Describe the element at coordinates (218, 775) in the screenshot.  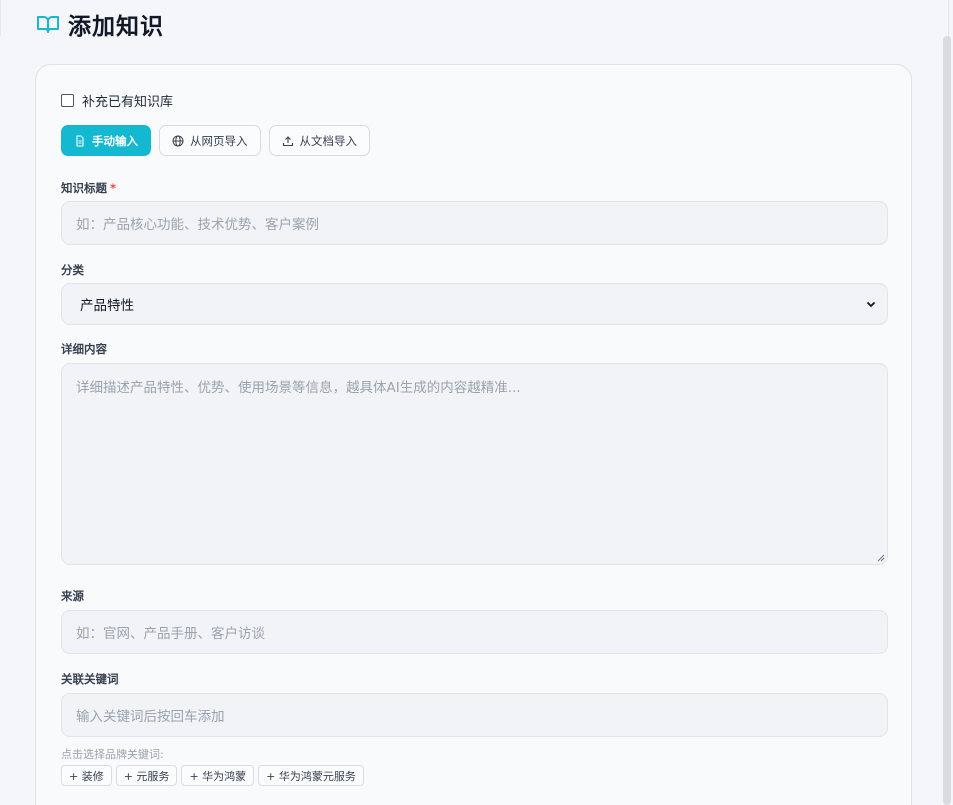
I see `brand-keyword-chip: + 华为鸿蒙` at that location.